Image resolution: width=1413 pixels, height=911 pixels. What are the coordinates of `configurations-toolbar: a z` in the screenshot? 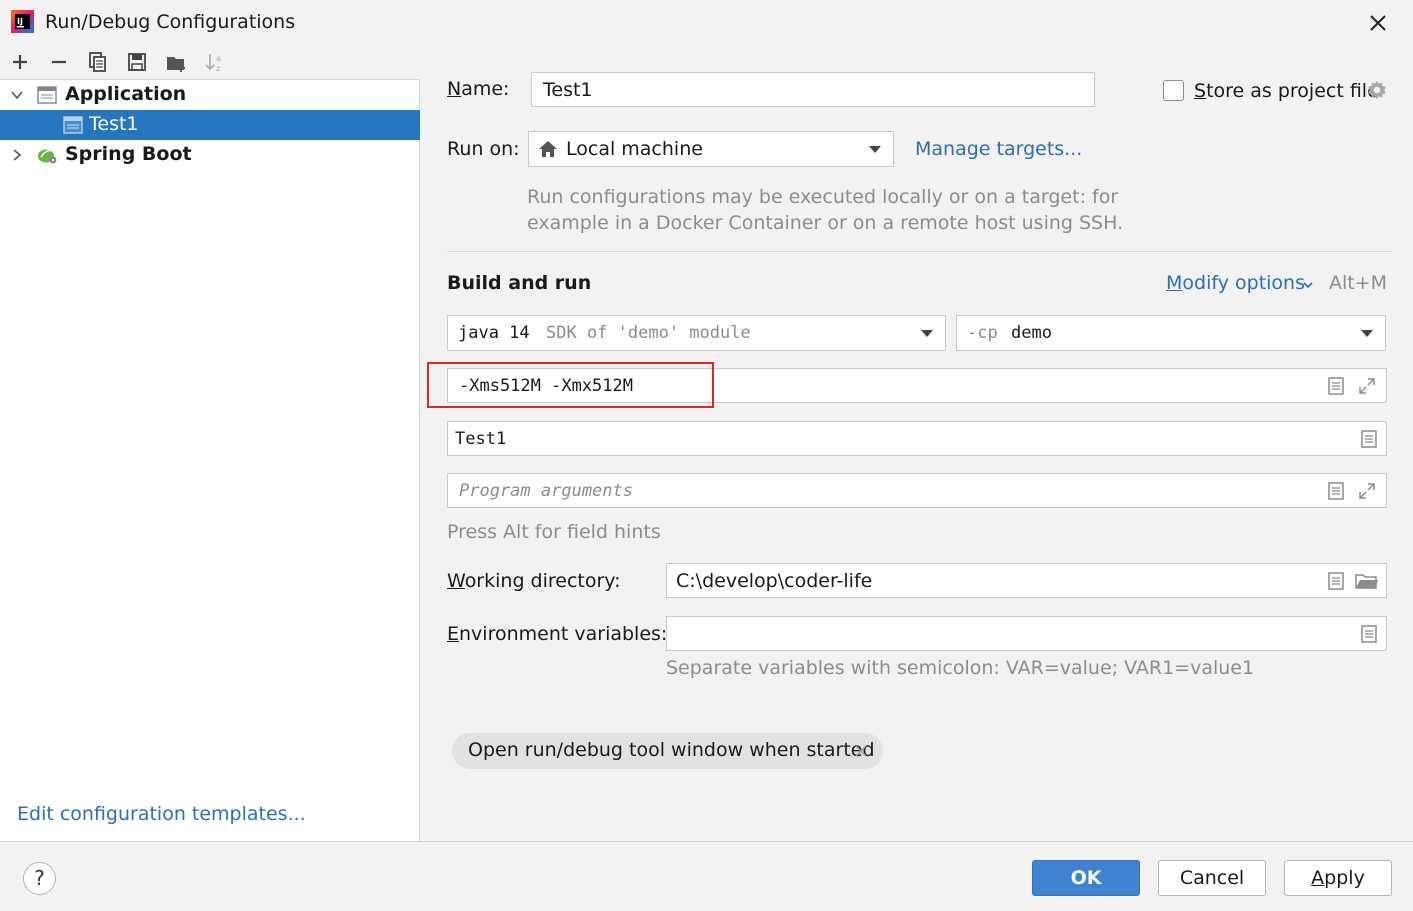 It's located at (210, 62).